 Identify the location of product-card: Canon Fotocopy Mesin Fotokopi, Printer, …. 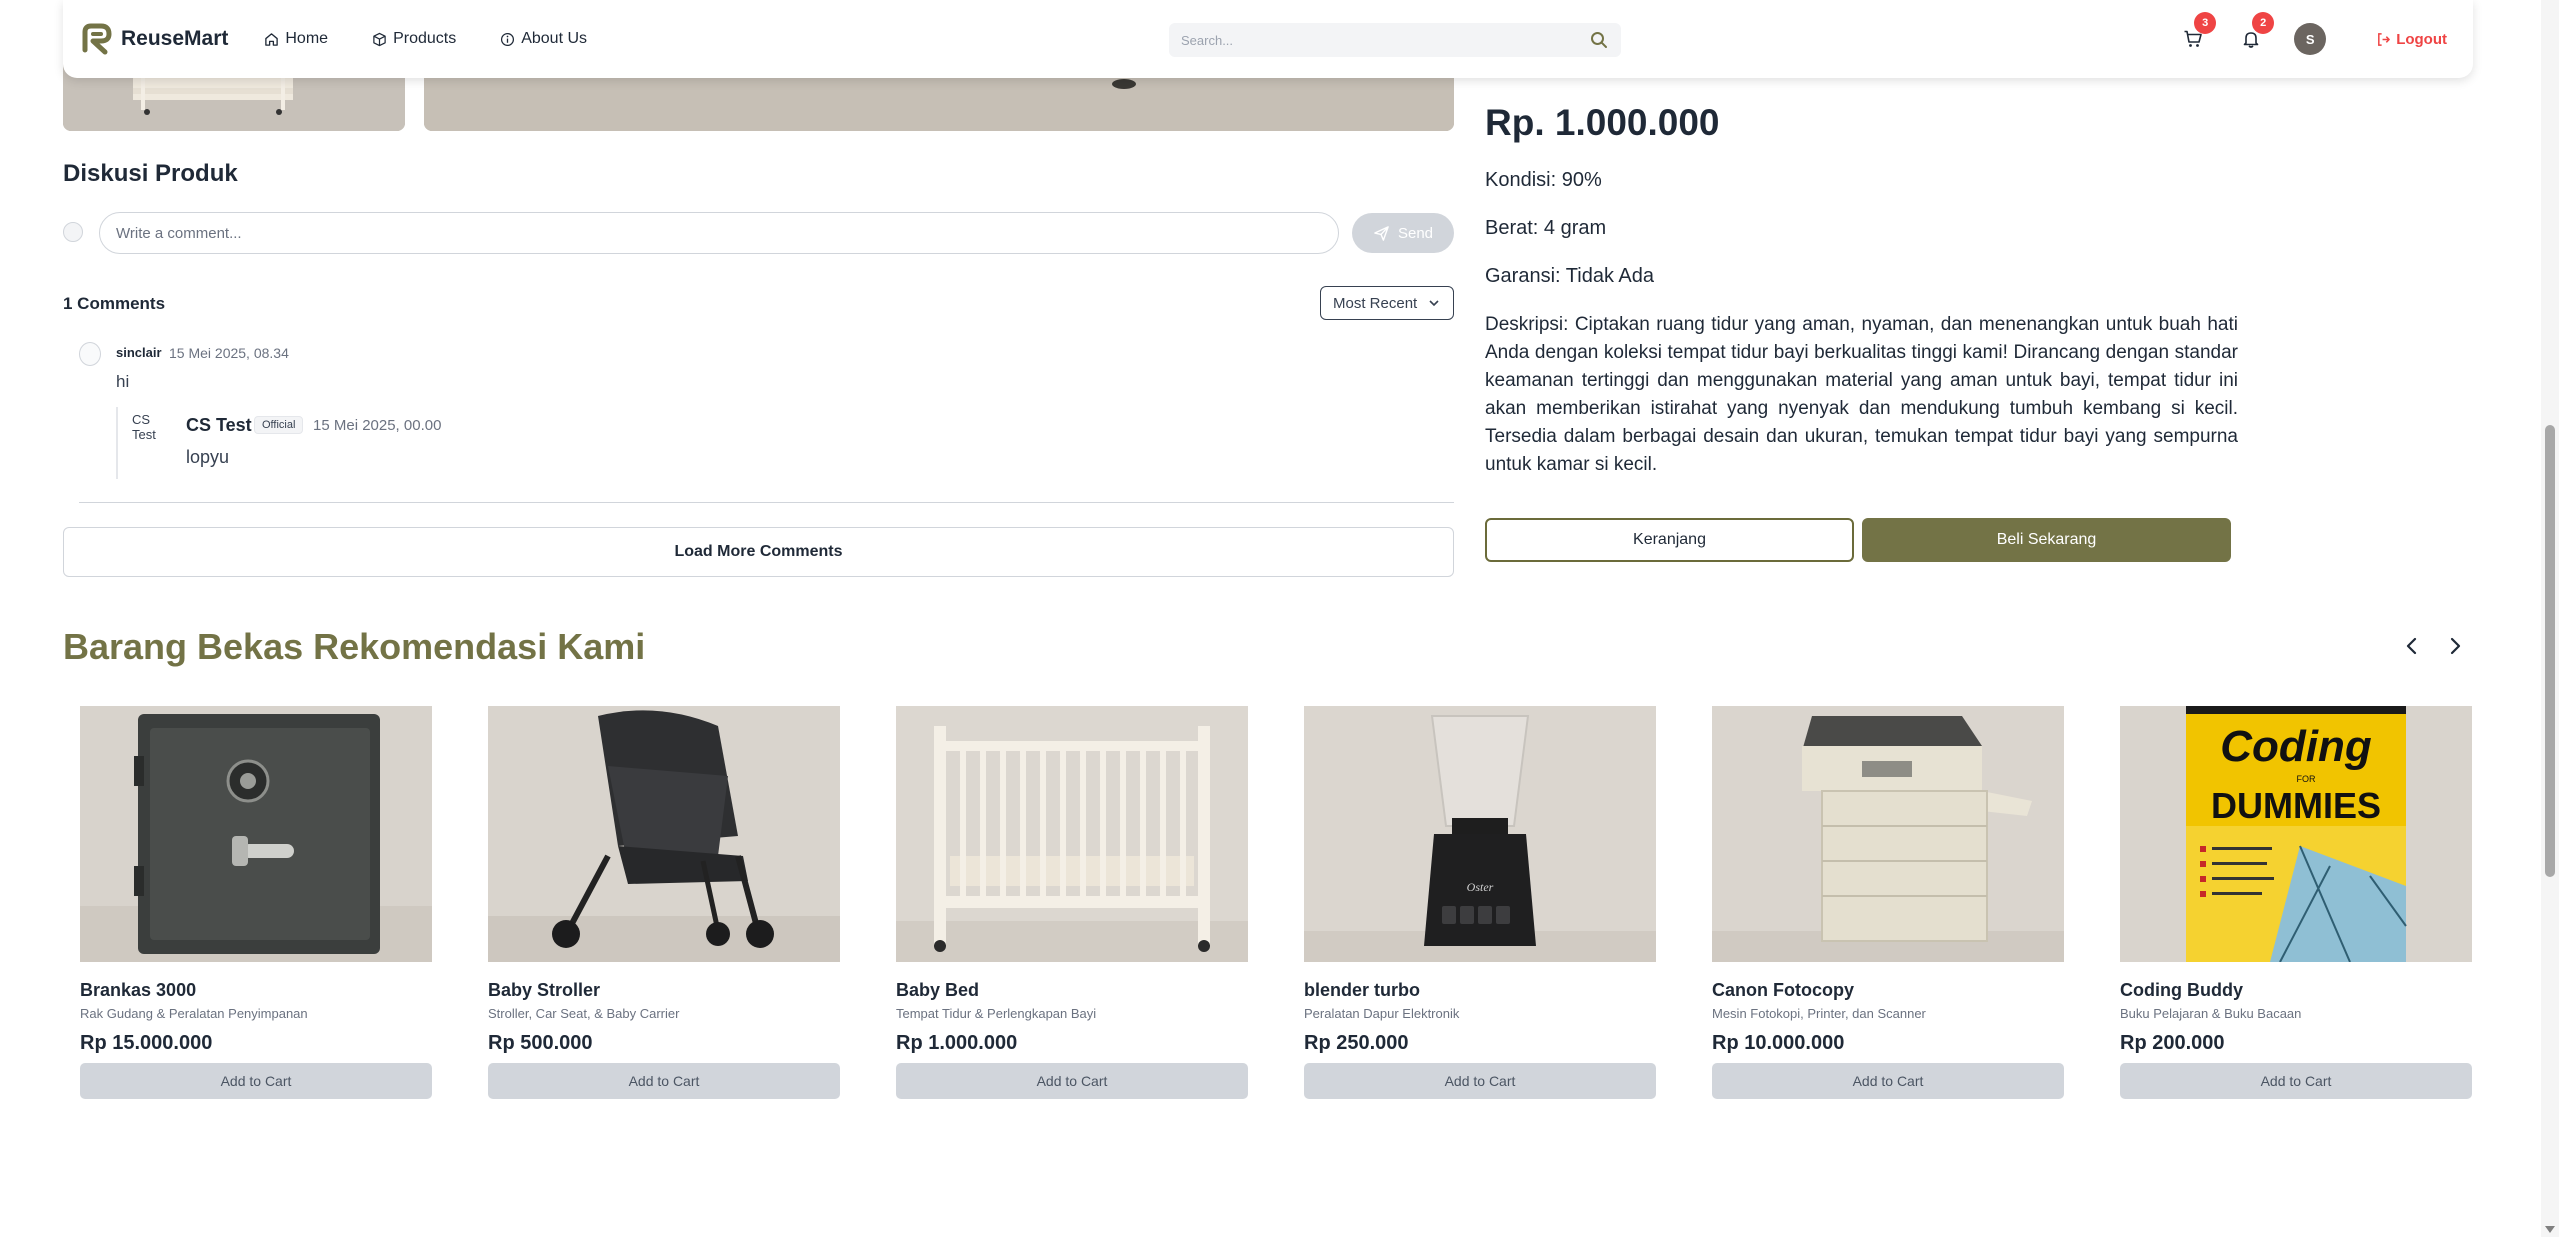
(1888, 902).